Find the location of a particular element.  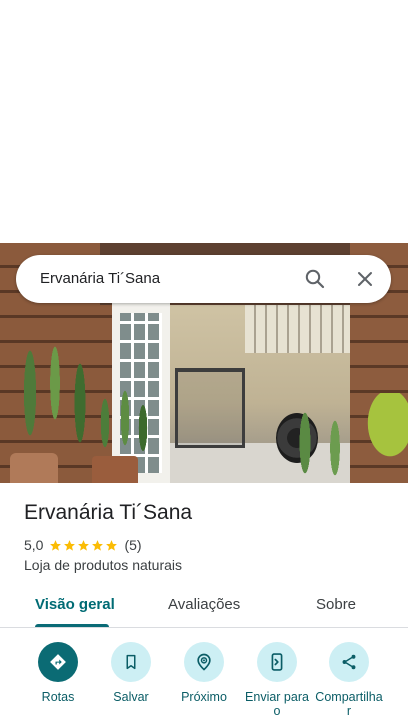

share-icon is located at coordinates (349, 662).